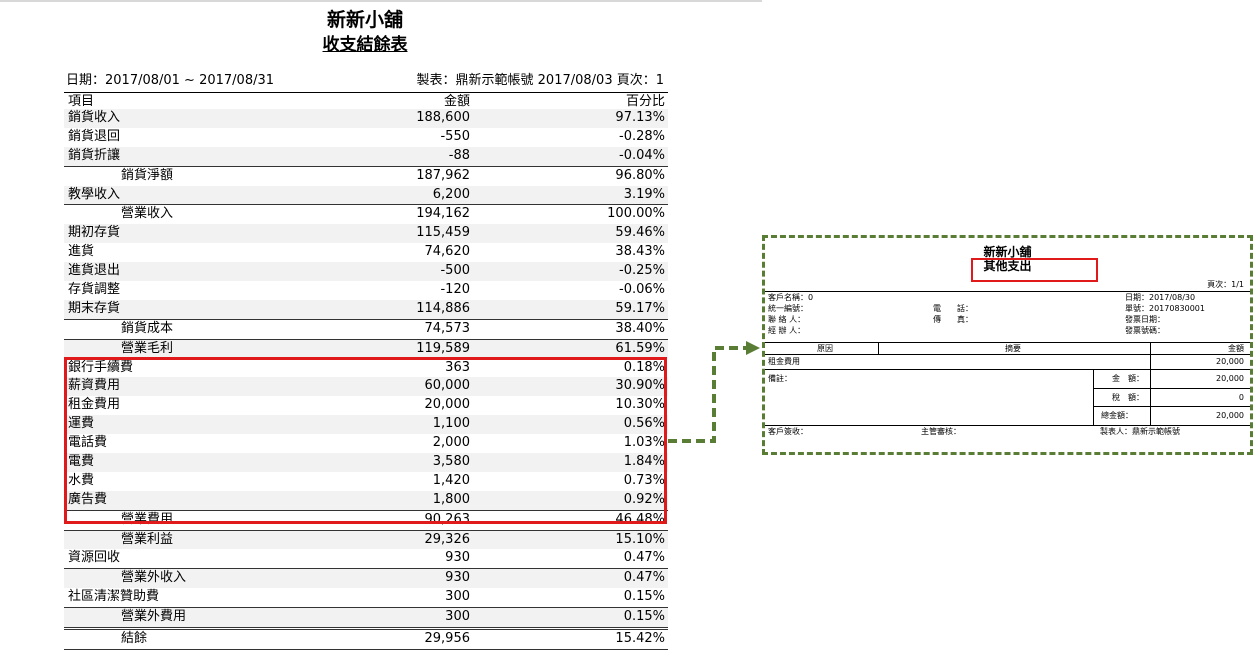 The width and height of the screenshot is (1259, 650). What do you see at coordinates (81, 252) in the screenshot?
I see `row-item-name: 進貨` at bounding box center [81, 252].